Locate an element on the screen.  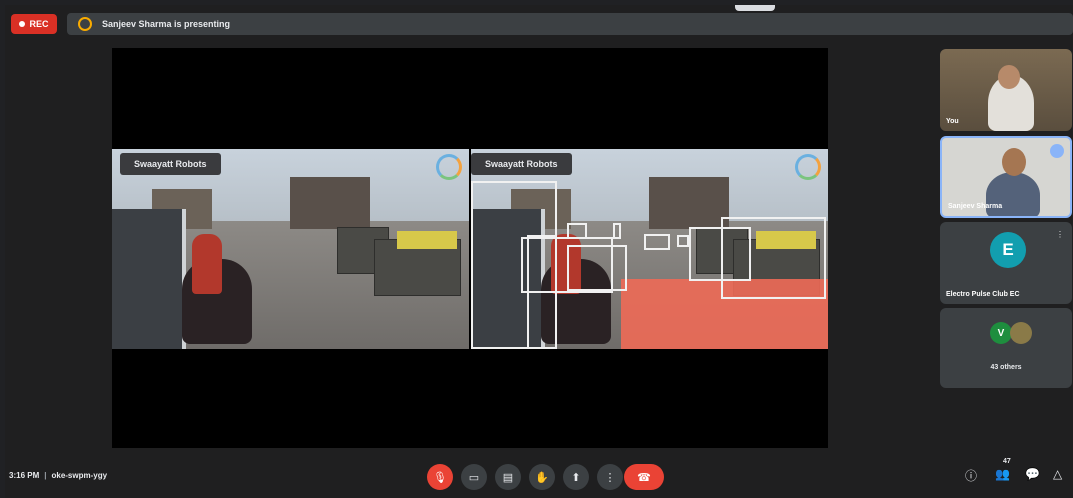
window-handle is located at coordinates (755, 8).